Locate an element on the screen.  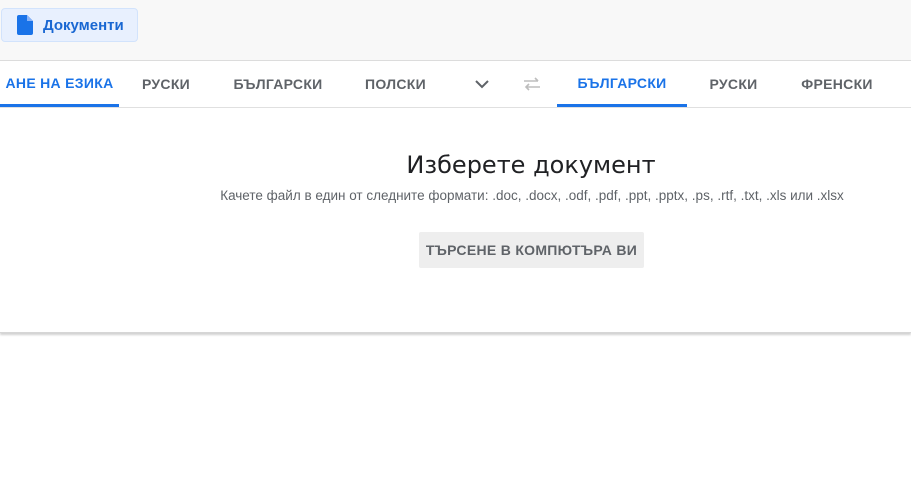
source-tab-polish: ПОЛСКИ is located at coordinates (395, 84).